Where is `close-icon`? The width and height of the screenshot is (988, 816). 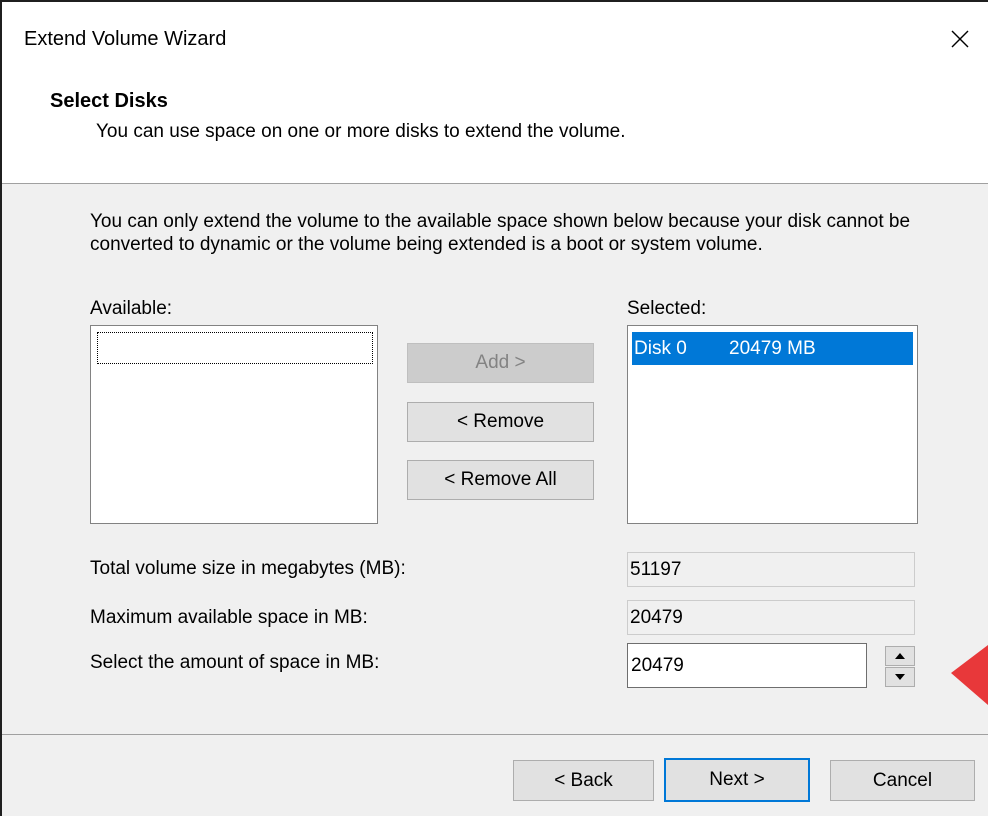 close-icon is located at coordinates (960, 39).